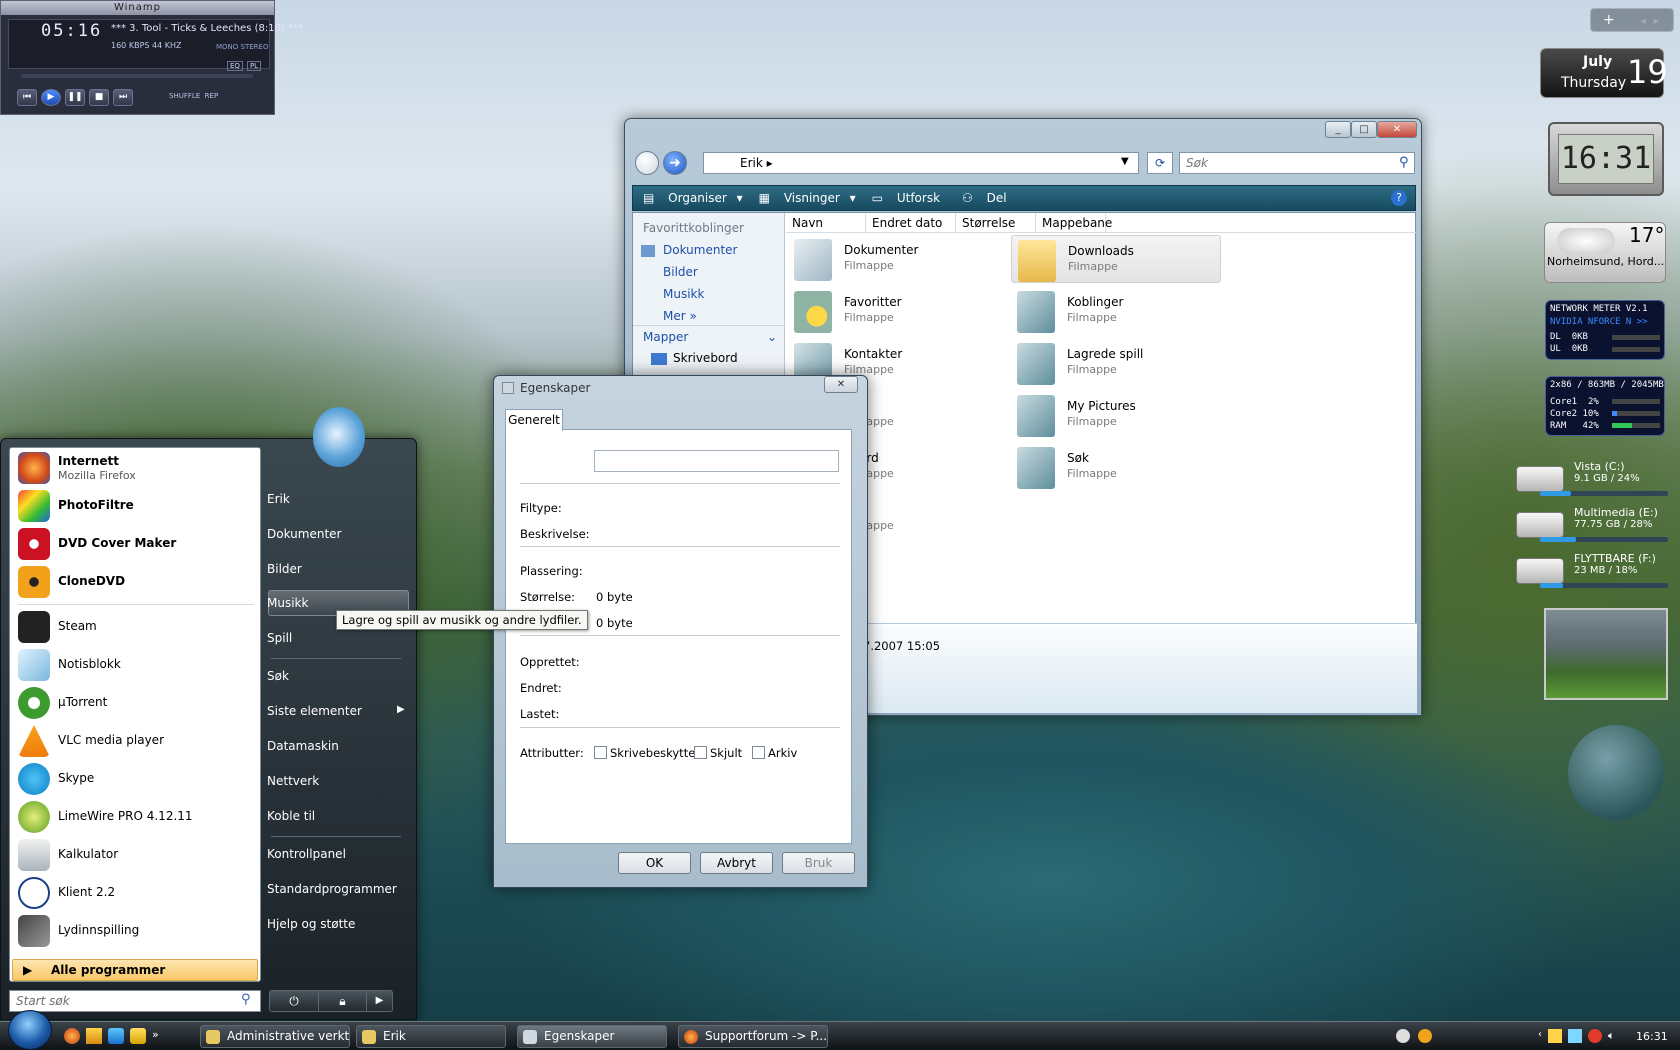 This screenshot has width=1680, height=1050. Describe the element at coordinates (1116, 415) in the screenshot. I see `list-item: My Pictures Filmappe` at that location.